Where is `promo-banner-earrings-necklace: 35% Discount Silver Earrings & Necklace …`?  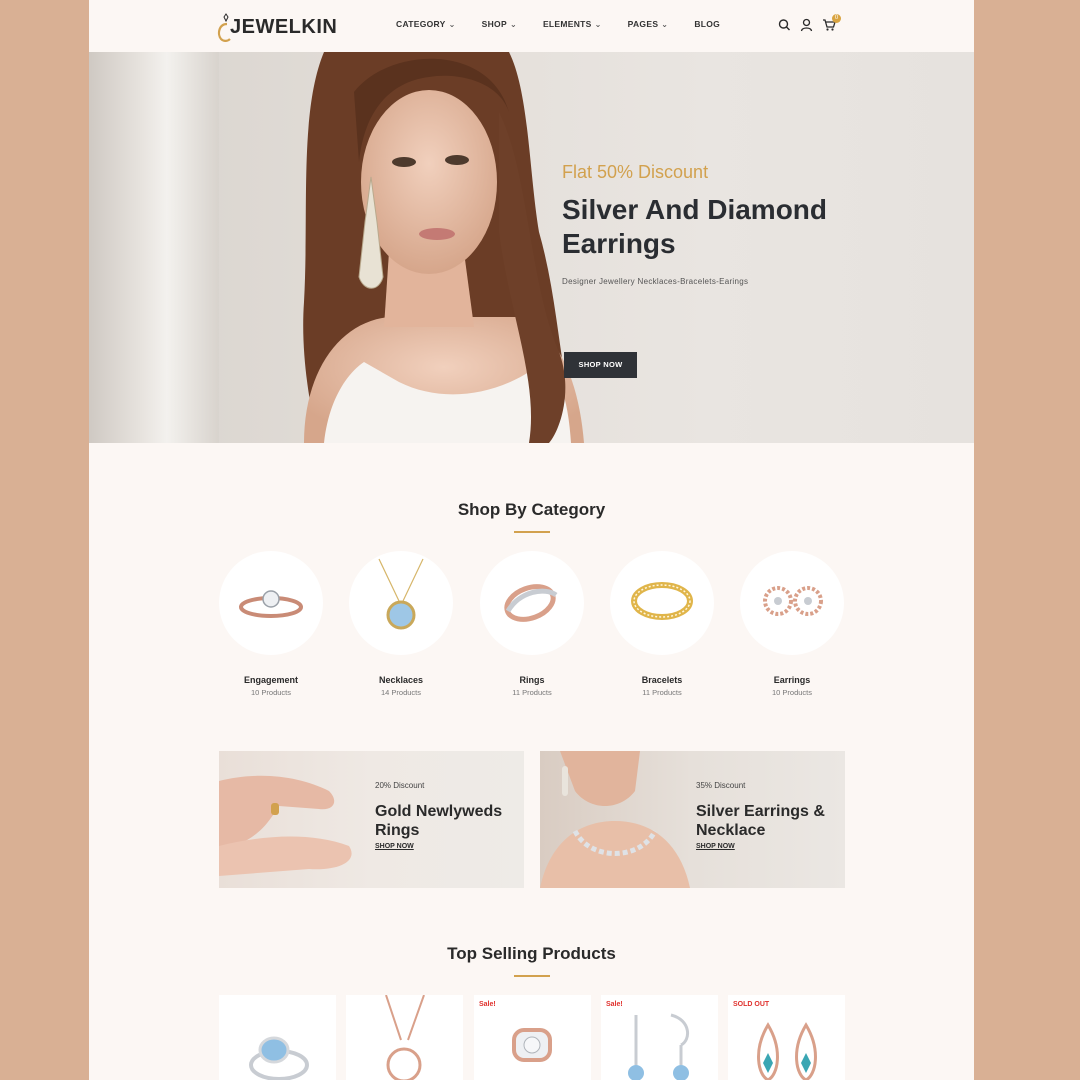 promo-banner-earrings-necklace: 35% Discount Silver Earrings & Necklace … is located at coordinates (692, 819).